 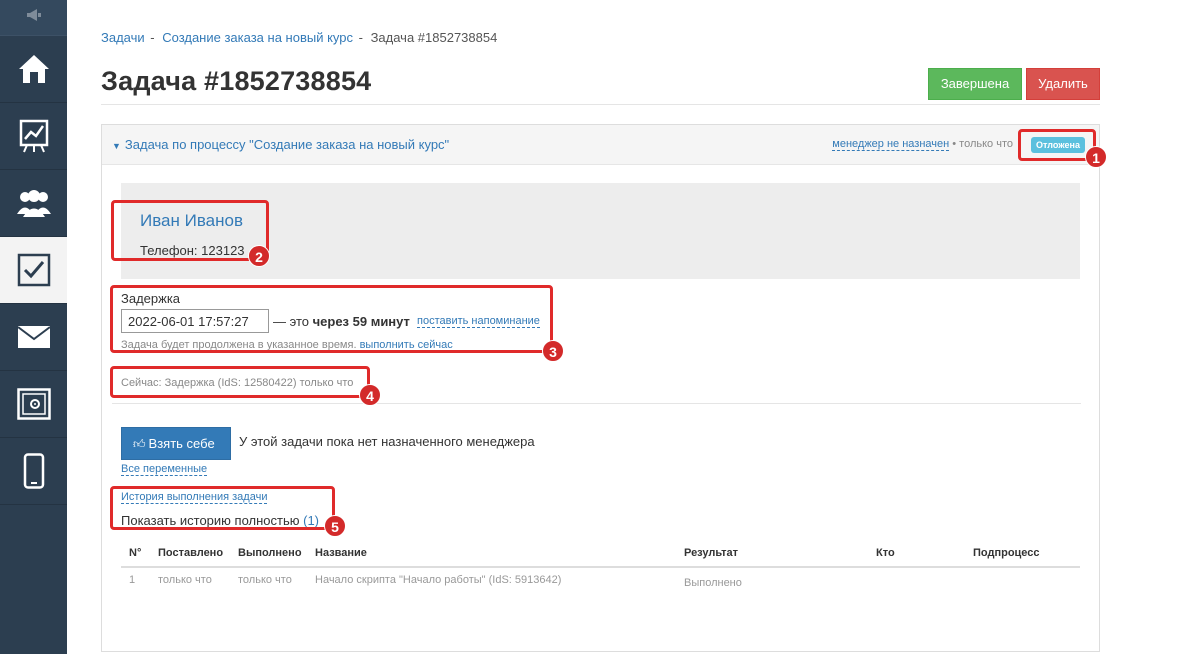 I want to click on show-full-history-link: Показать историю полностью (1), so click(x=220, y=520).